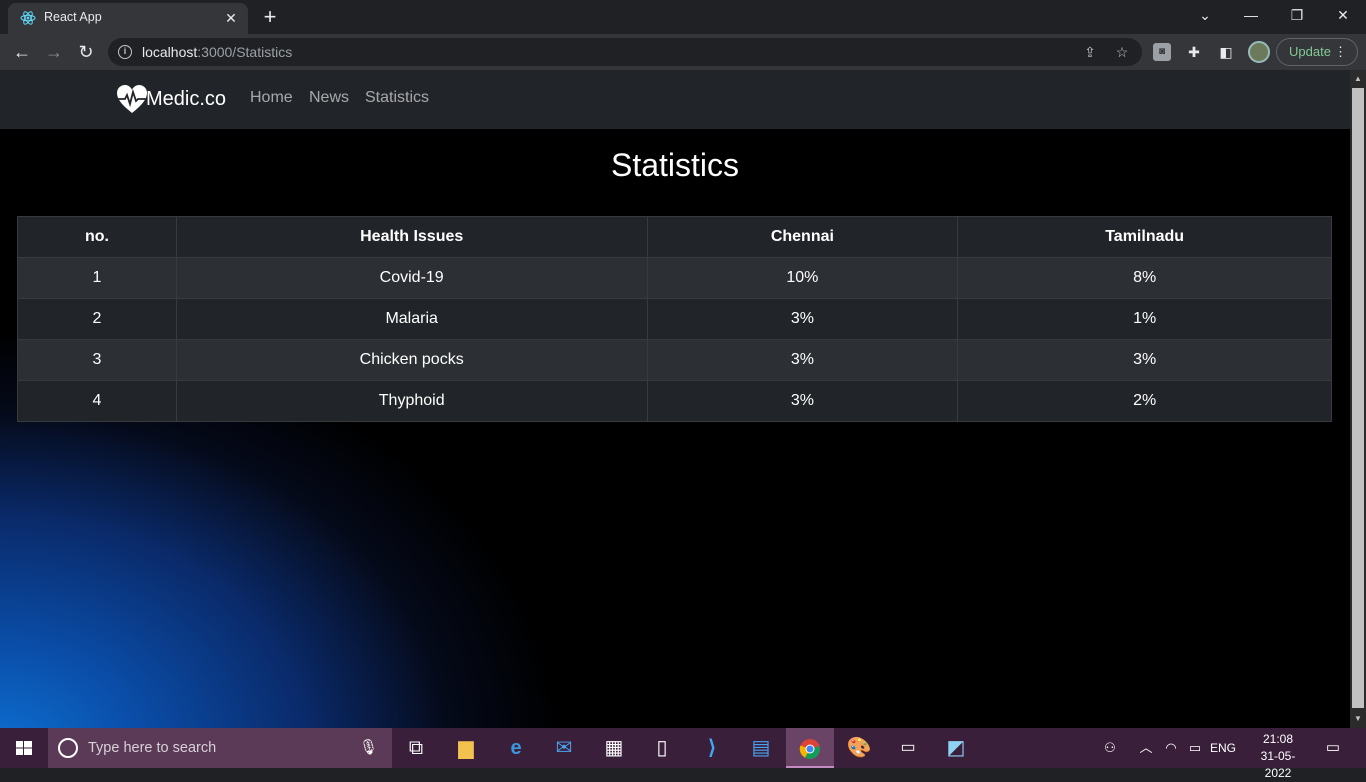  I want to click on minimize-icon: —, so click(1251, 16).